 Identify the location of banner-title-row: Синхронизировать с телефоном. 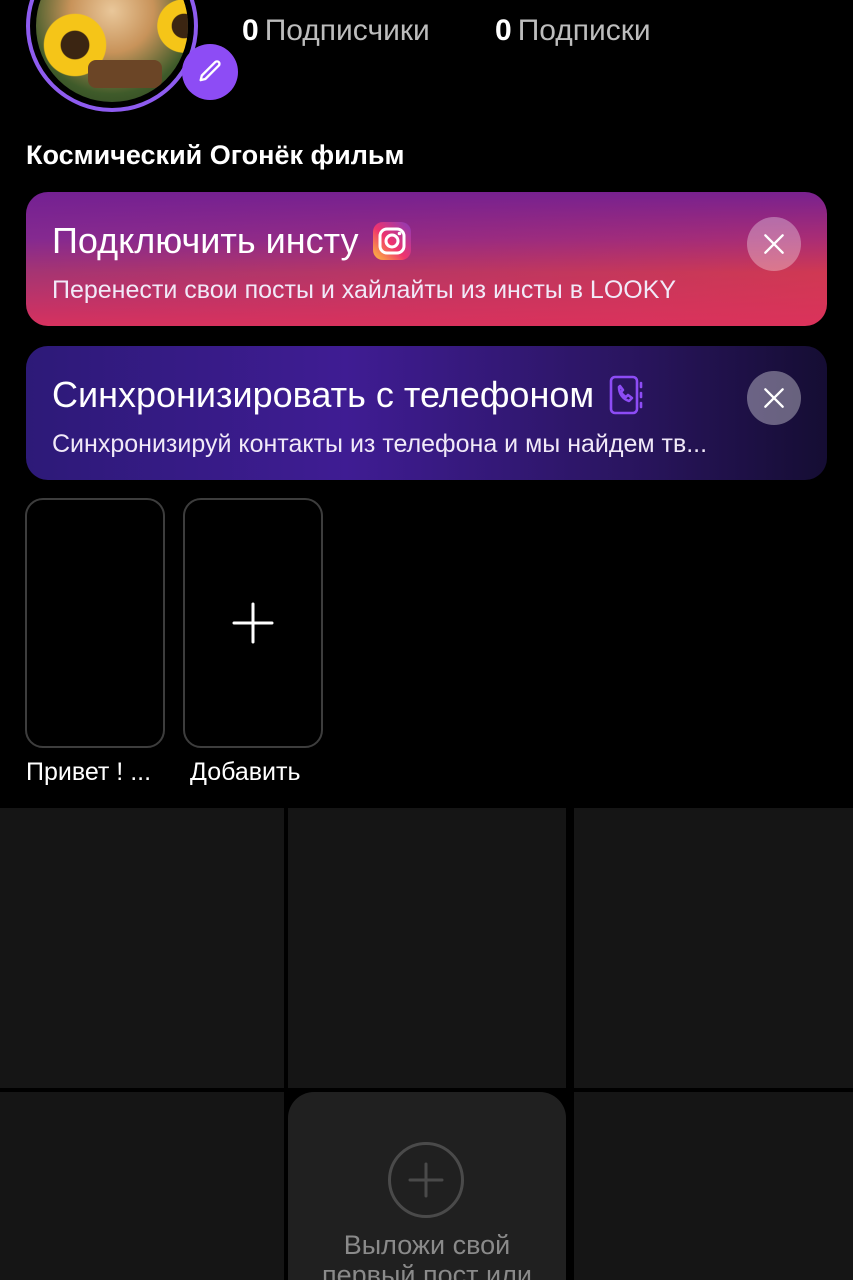
(349, 395).